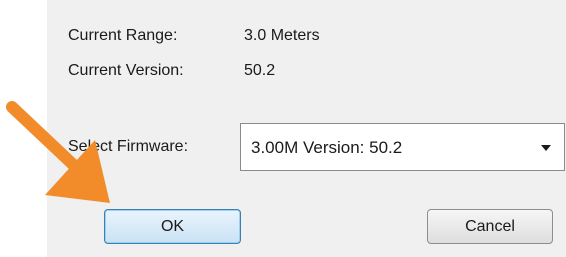 The image size is (566, 257). What do you see at coordinates (327, 147) in the screenshot?
I see `firmware-select-value: 3.00M Version: 50.2` at bounding box center [327, 147].